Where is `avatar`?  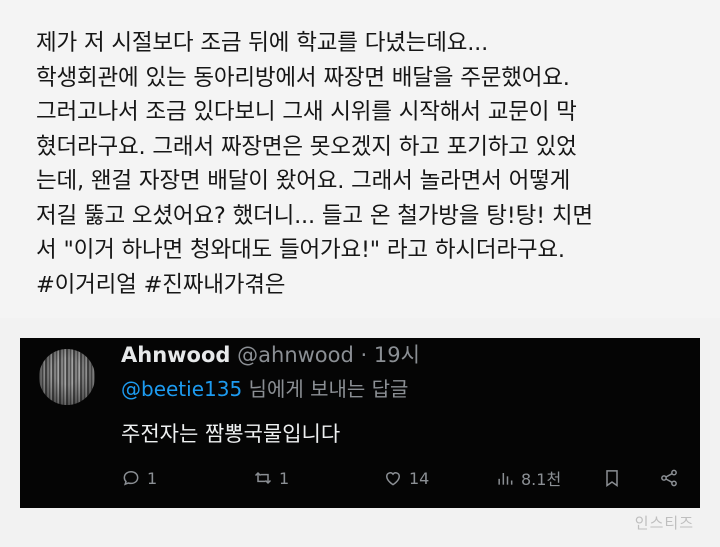
avatar is located at coordinates (67, 377).